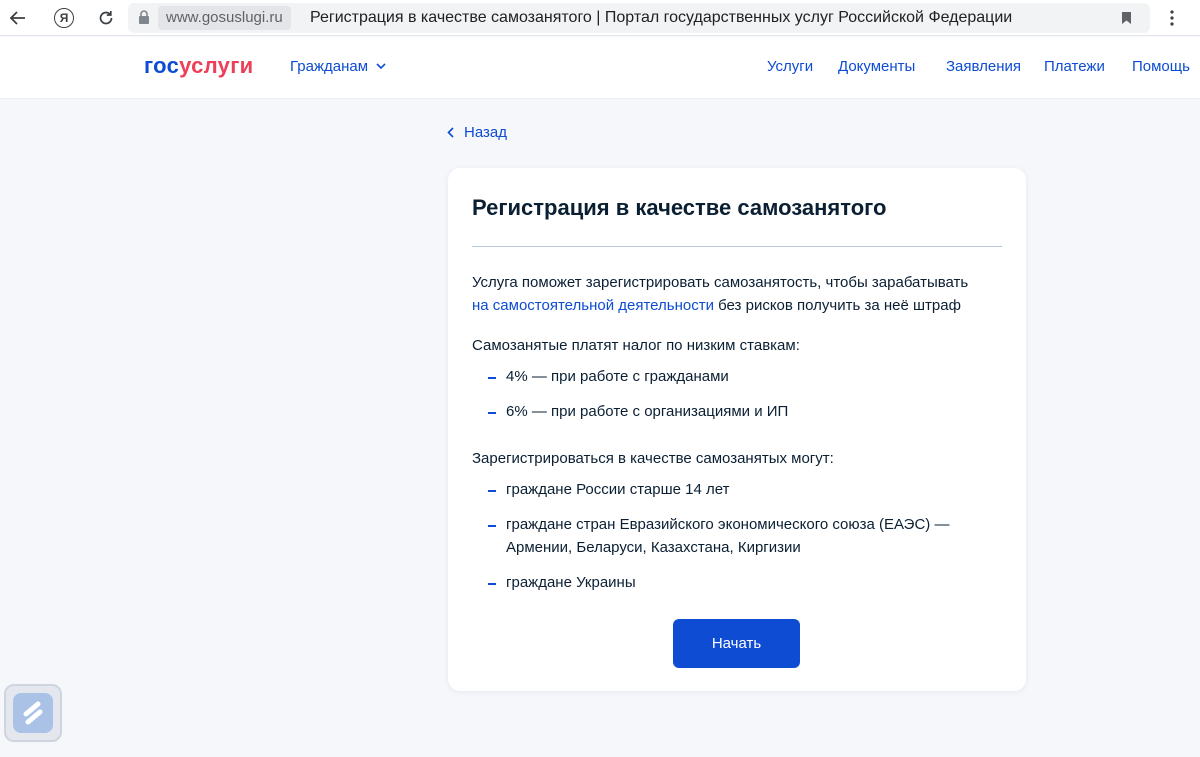 The image size is (1200, 757). I want to click on back-link: Назад, so click(477, 132).